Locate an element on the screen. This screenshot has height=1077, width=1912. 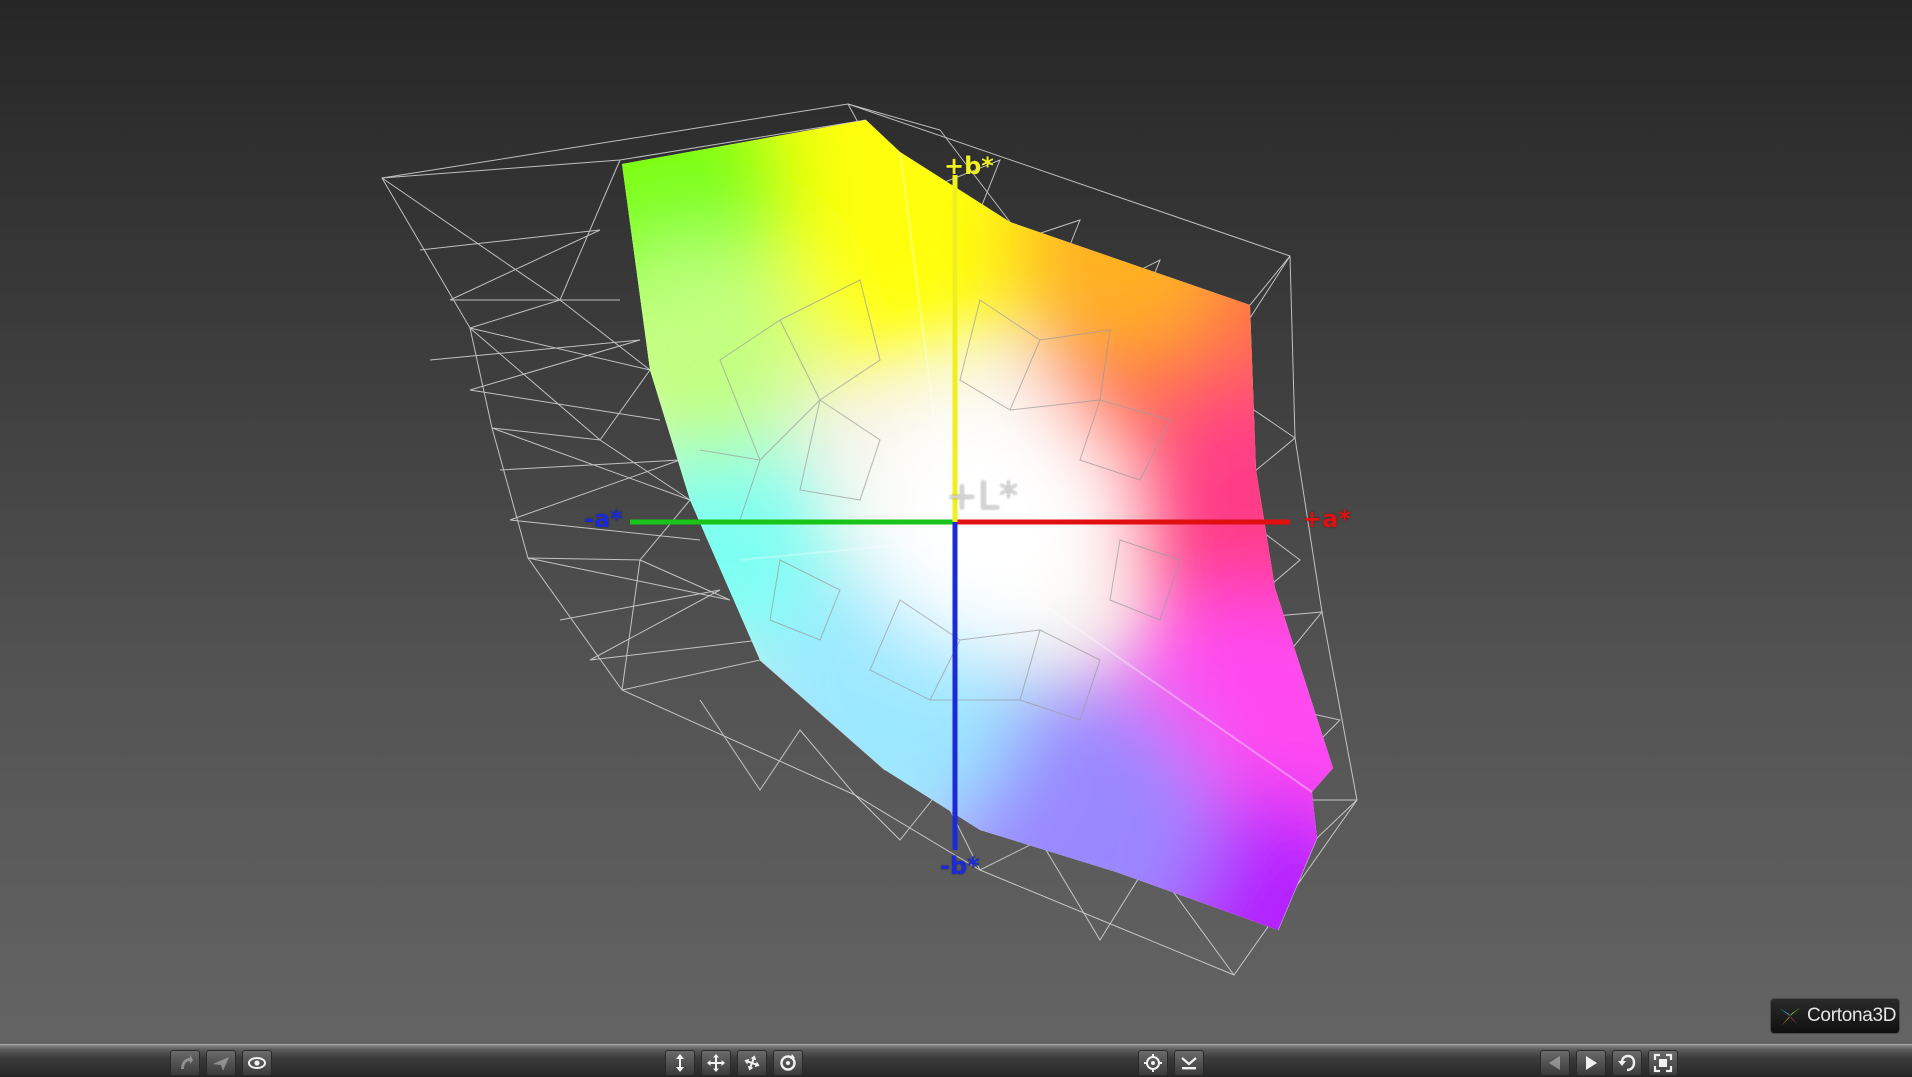
restore-view-icon is located at coordinates (1627, 1063).